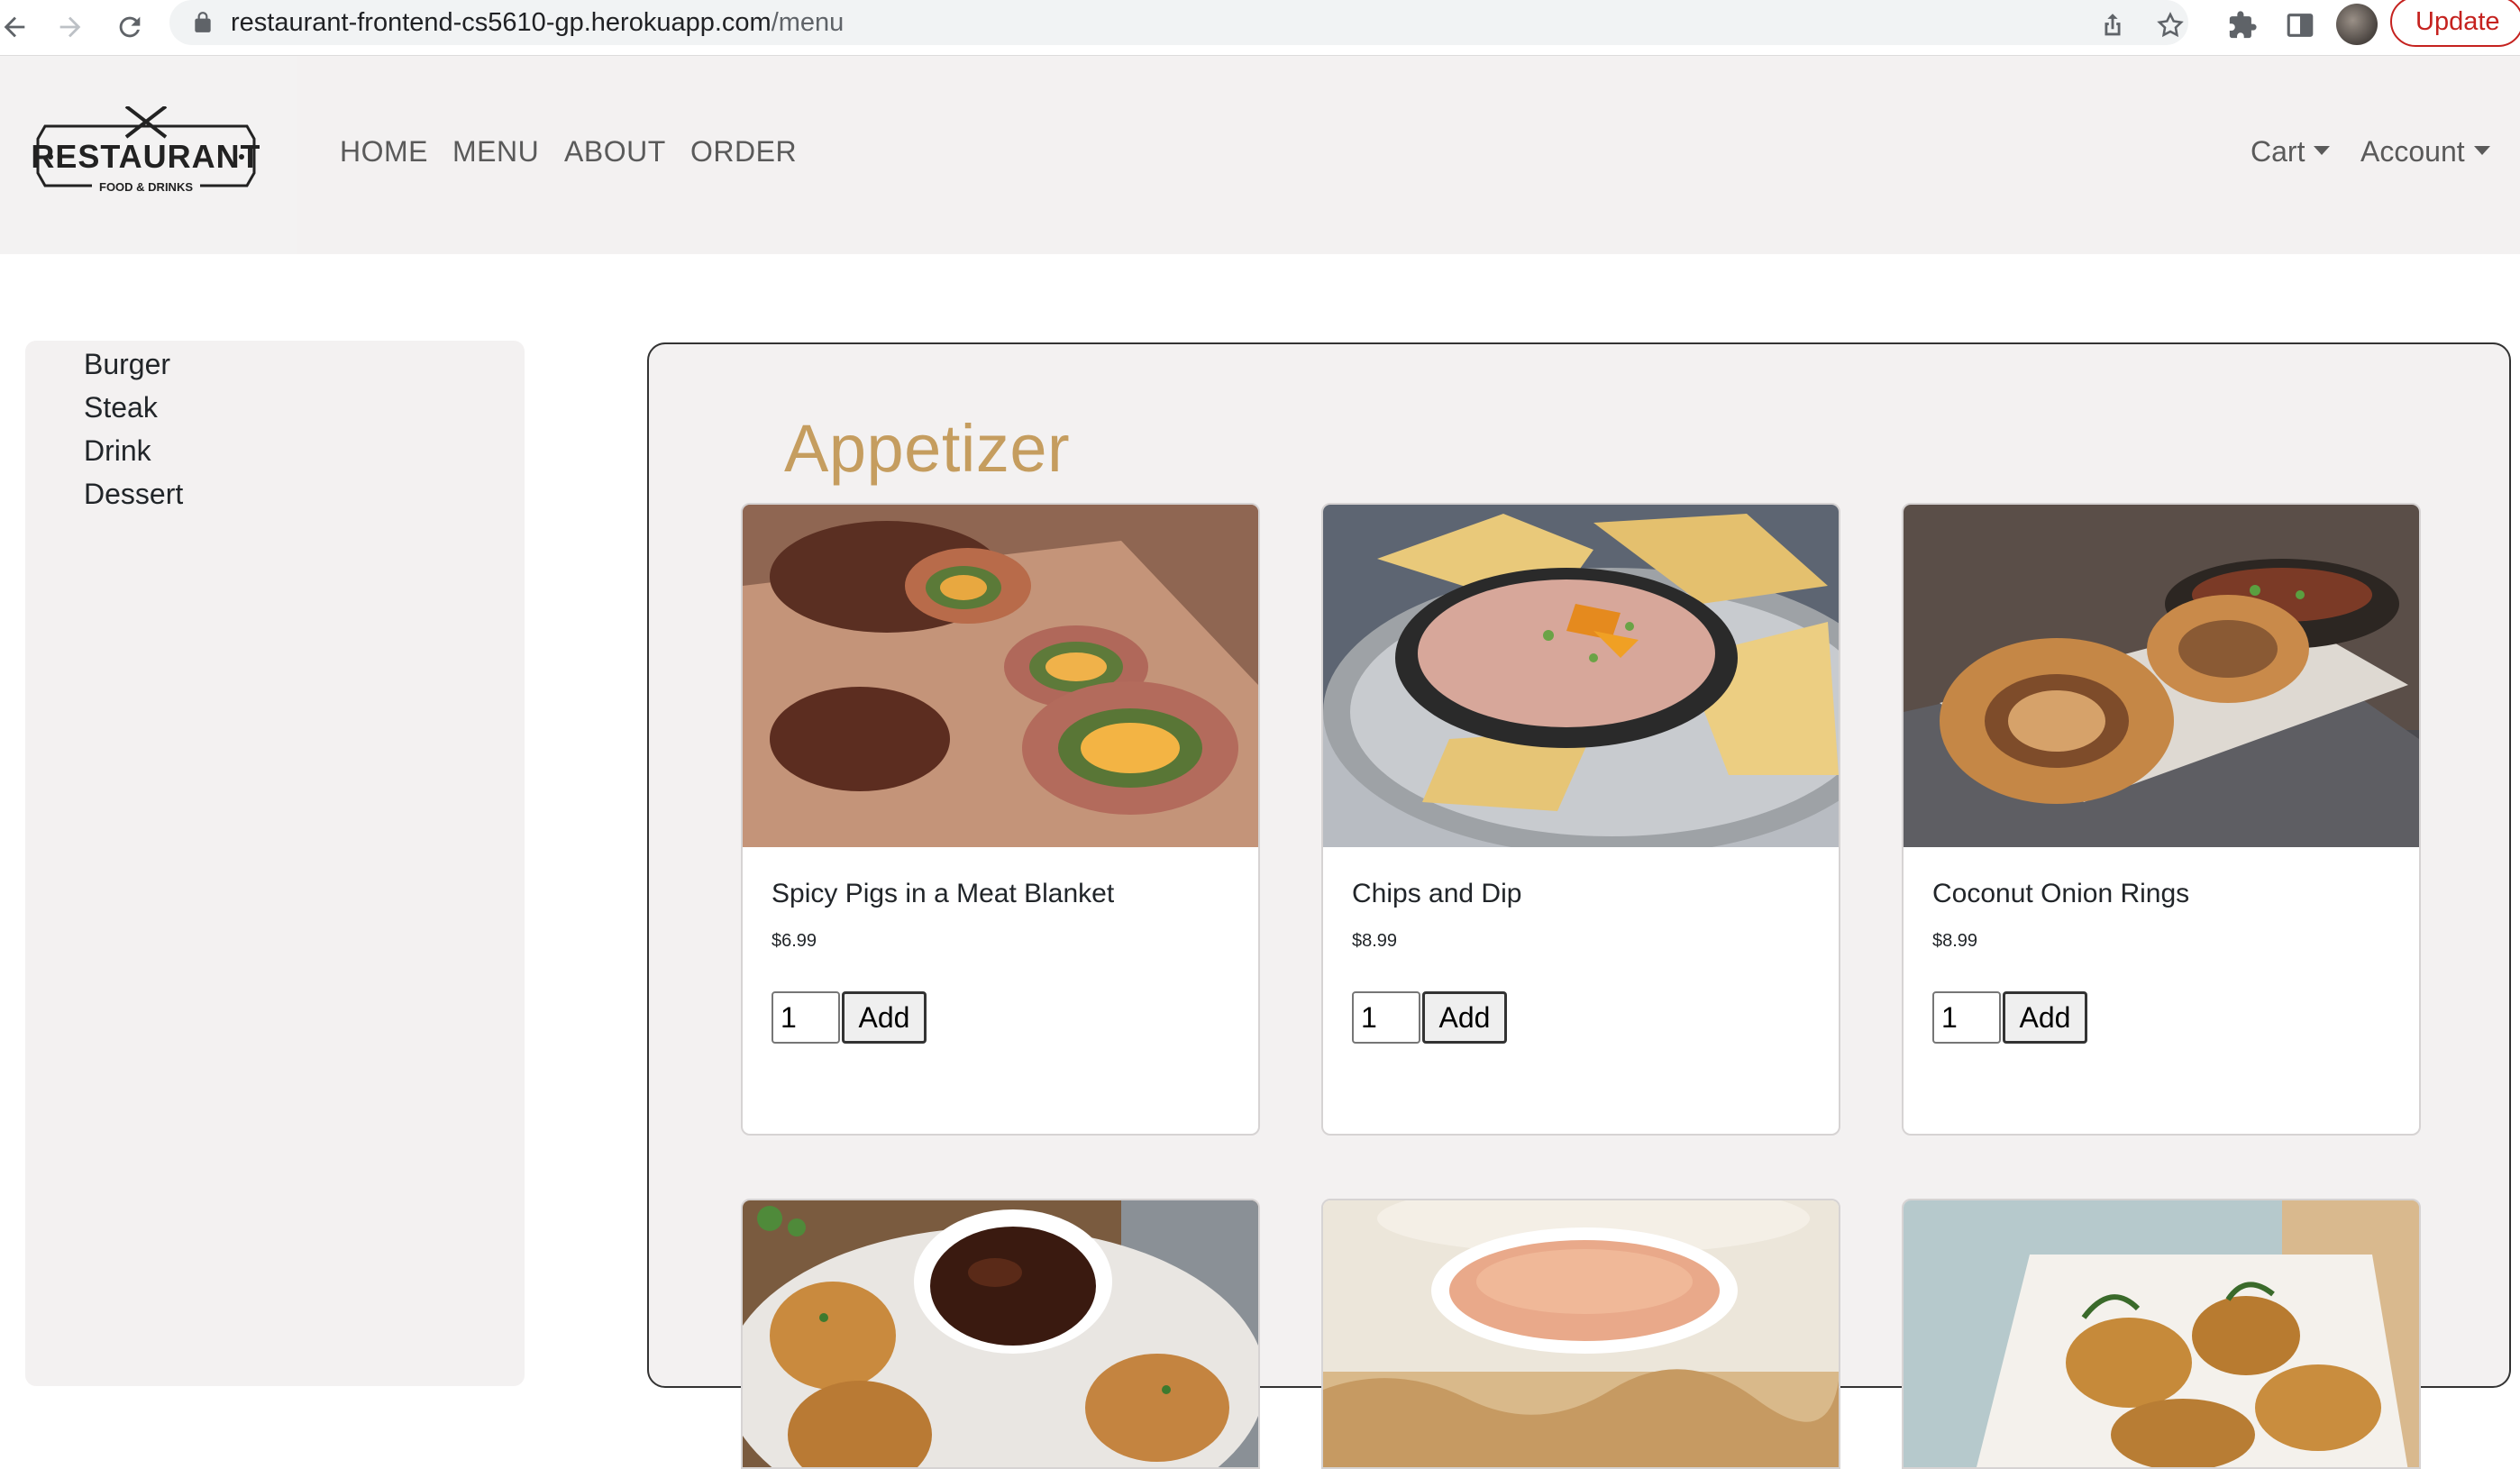 The image size is (2520, 1469). I want to click on nav-link-home: HOME, so click(384, 151).